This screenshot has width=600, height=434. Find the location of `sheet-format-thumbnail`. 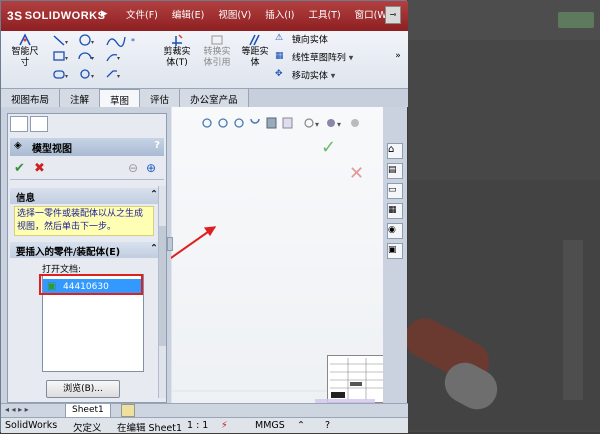

sheet-format-thumbnail is located at coordinates (357, 379).